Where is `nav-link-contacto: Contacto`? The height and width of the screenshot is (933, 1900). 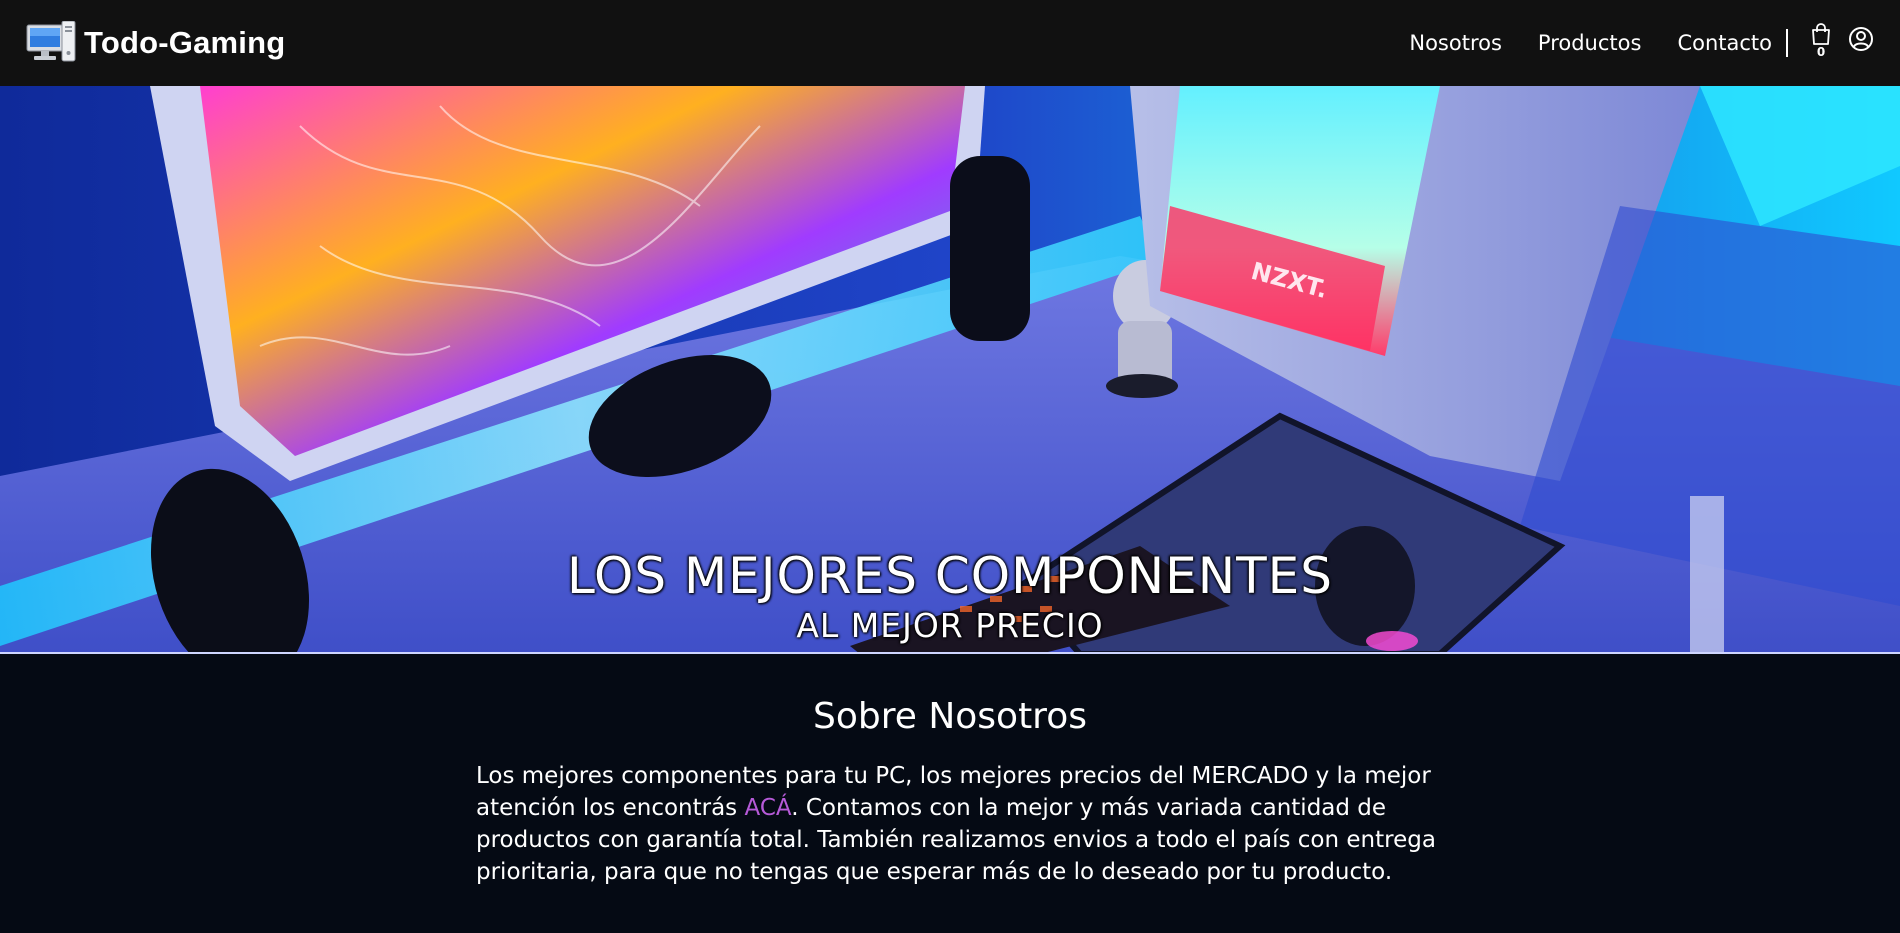 nav-link-contacto: Contacto is located at coordinates (1724, 43).